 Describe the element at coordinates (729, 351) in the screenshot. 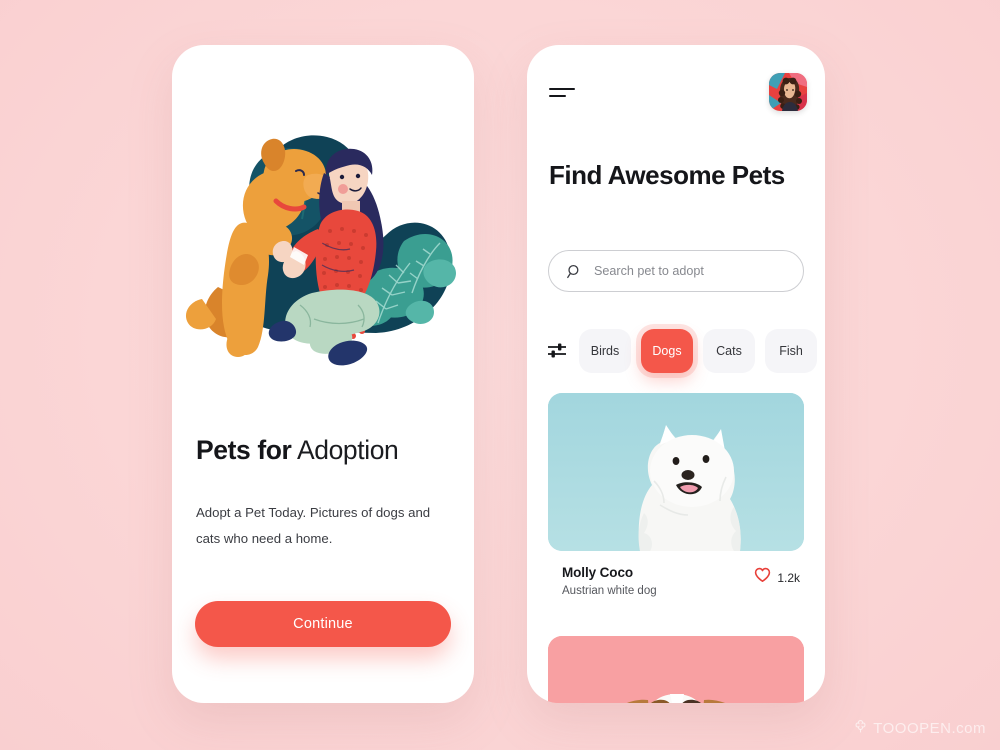

I see `category-chip-cats: Cats` at that location.